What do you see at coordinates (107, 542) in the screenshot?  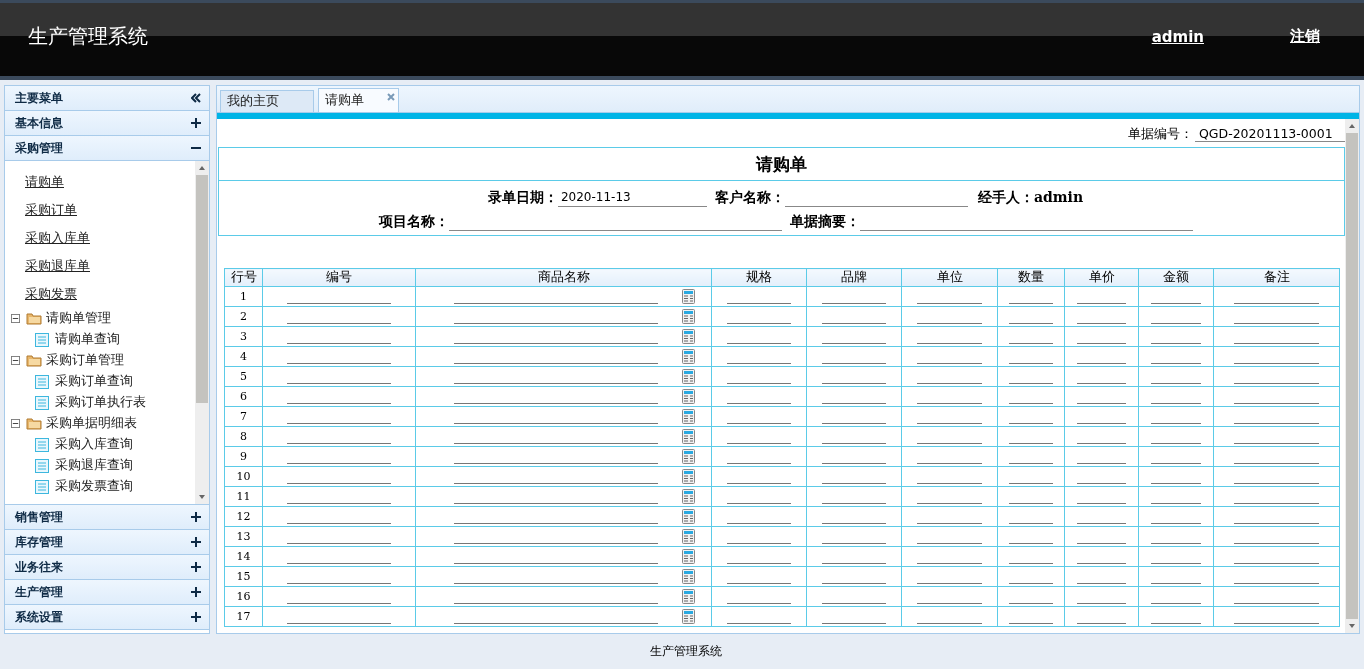 I see `accordion-header: 库存管理` at bounding box center [107, 542].